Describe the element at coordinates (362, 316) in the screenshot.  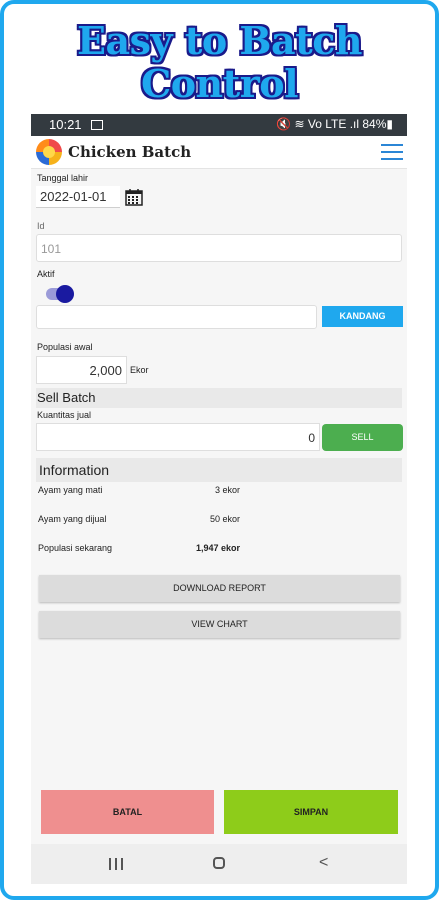
I see `kandang-button: KANDANG` at that location.